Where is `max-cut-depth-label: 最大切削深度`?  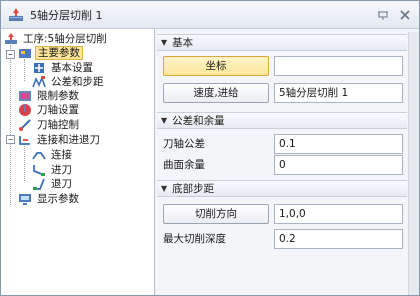
max-cut-depth-label: 最大切削深度 is located at coordinates (194, 239).